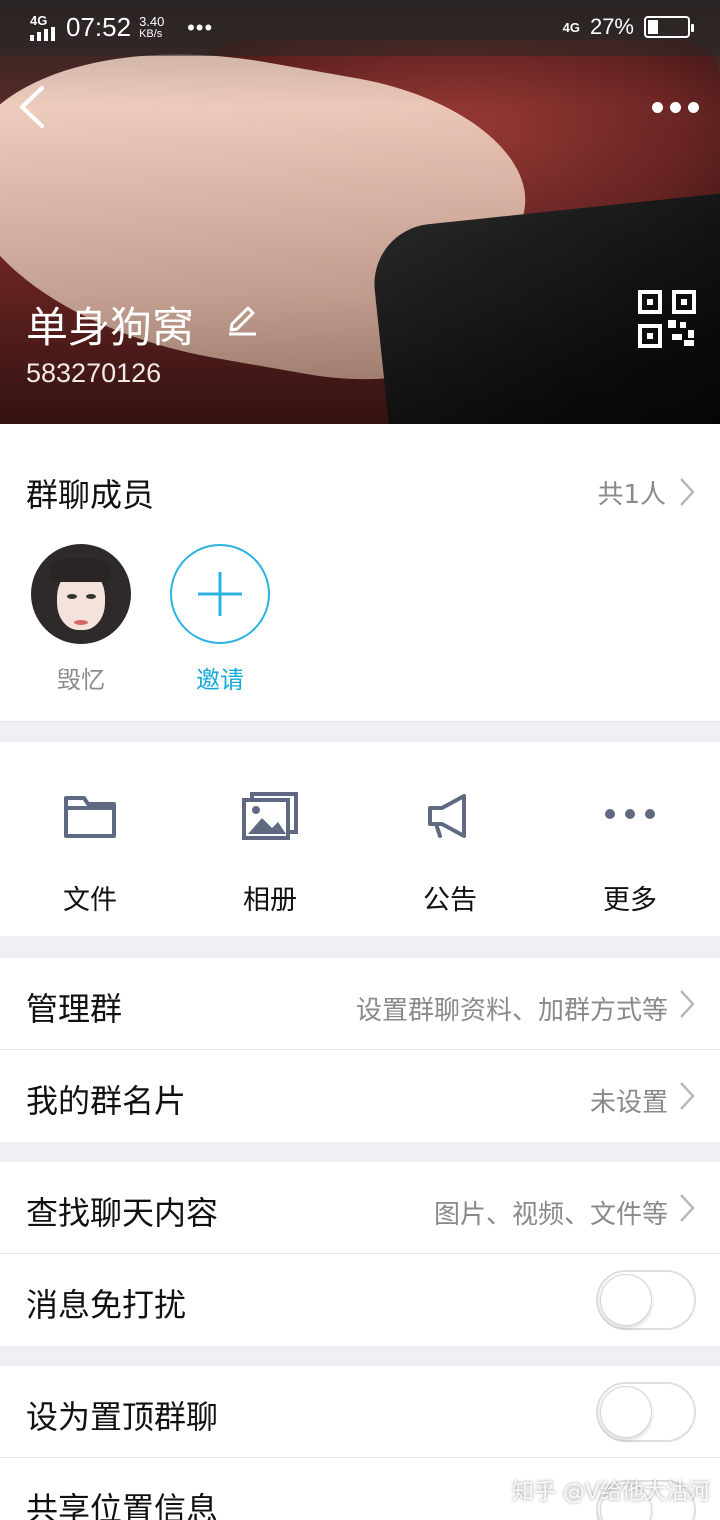  Describe the element at coordinates (122, 1505) in the screenshot. I see `row-title: 共享位置信息` at that location.